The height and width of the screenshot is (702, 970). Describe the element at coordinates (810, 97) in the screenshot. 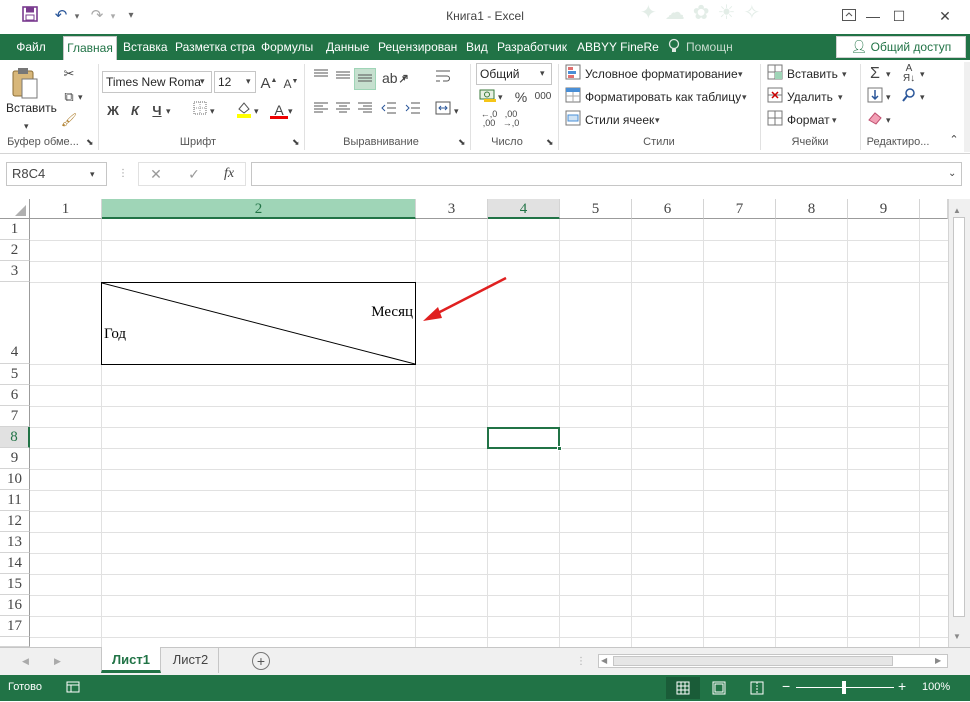

I see `delete-cells-button: Удалить` at that location.